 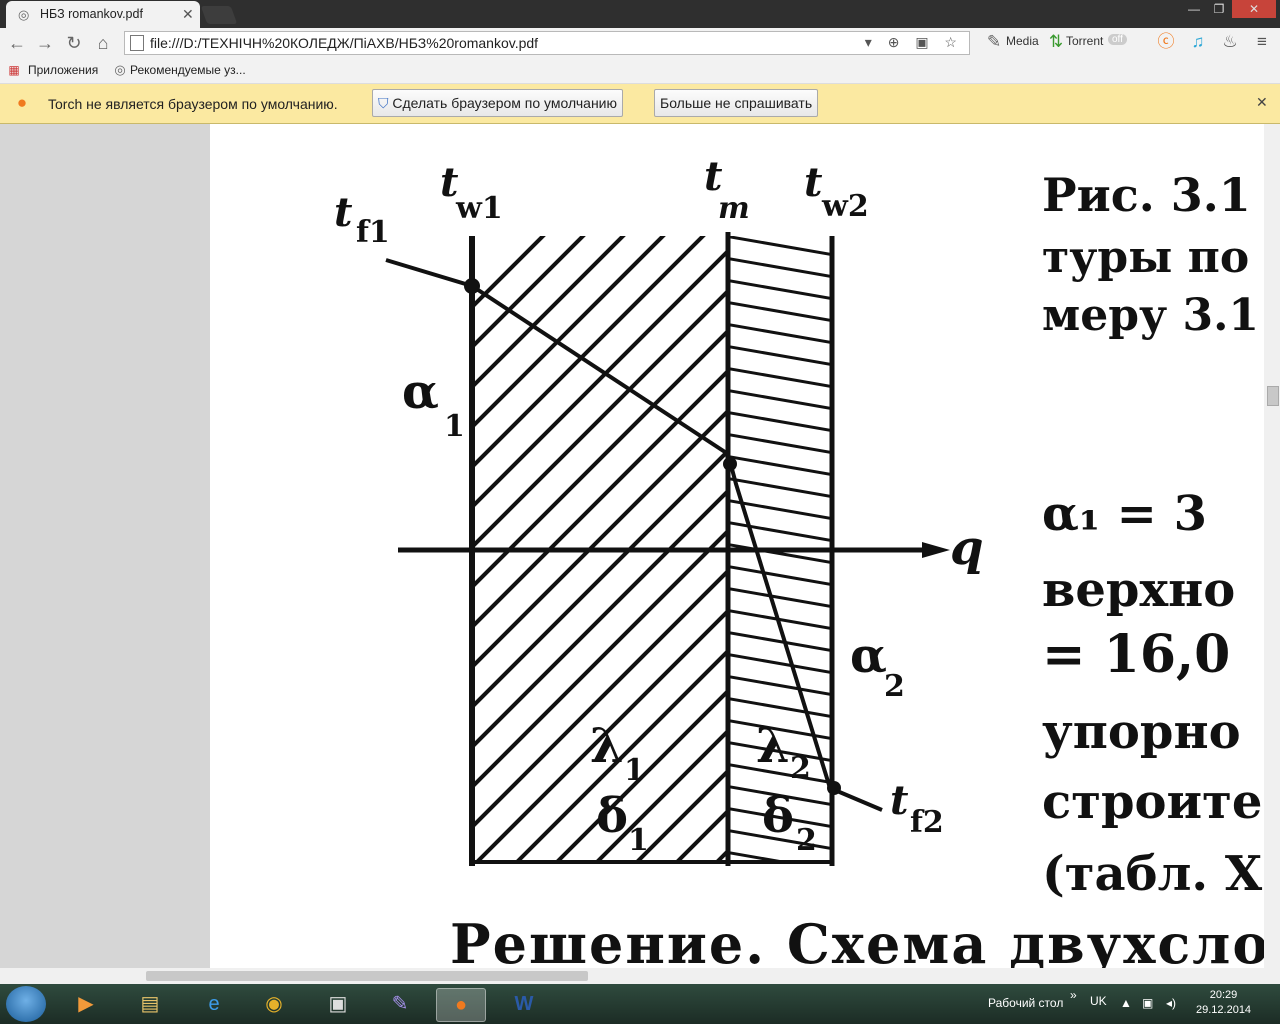 What do you see at coordinates (504, 103) in the screenshot?
I see `make-default-label: Сделать браузером по умолчанию` at bounding box center [504, 103].